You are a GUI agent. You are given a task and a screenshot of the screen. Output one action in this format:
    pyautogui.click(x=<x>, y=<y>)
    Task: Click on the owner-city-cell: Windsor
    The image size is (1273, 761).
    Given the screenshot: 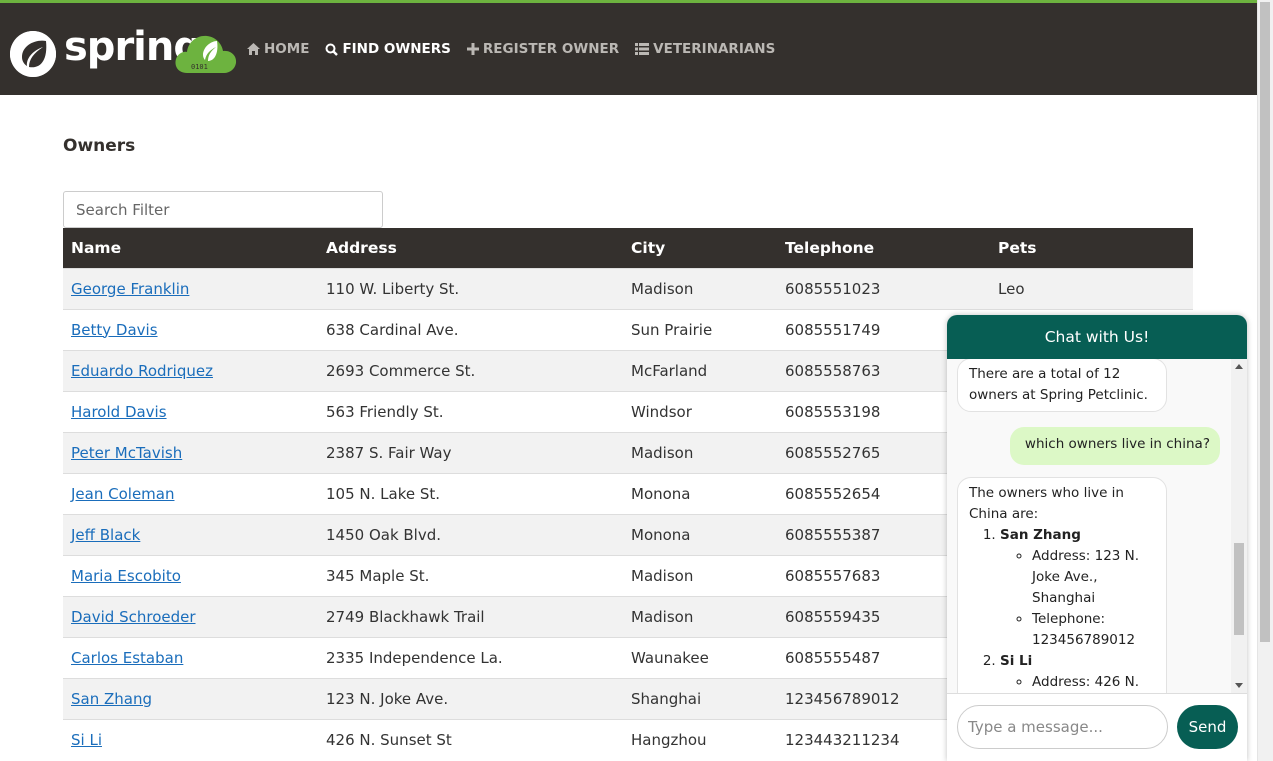 What is the action you would take?
    pyautogui.click(x=700, y=411)
    